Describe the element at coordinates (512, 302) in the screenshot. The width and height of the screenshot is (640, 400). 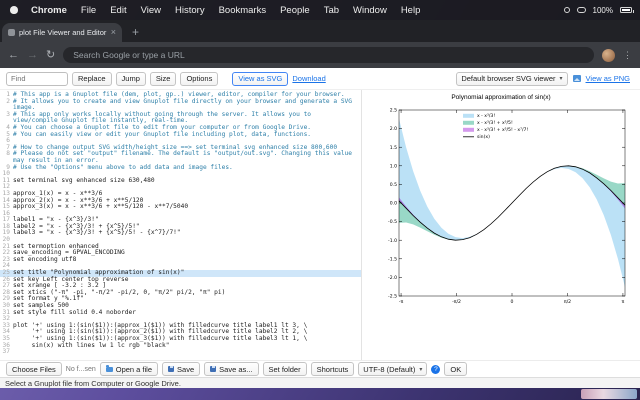
I see `svg-text: 0` at that location.